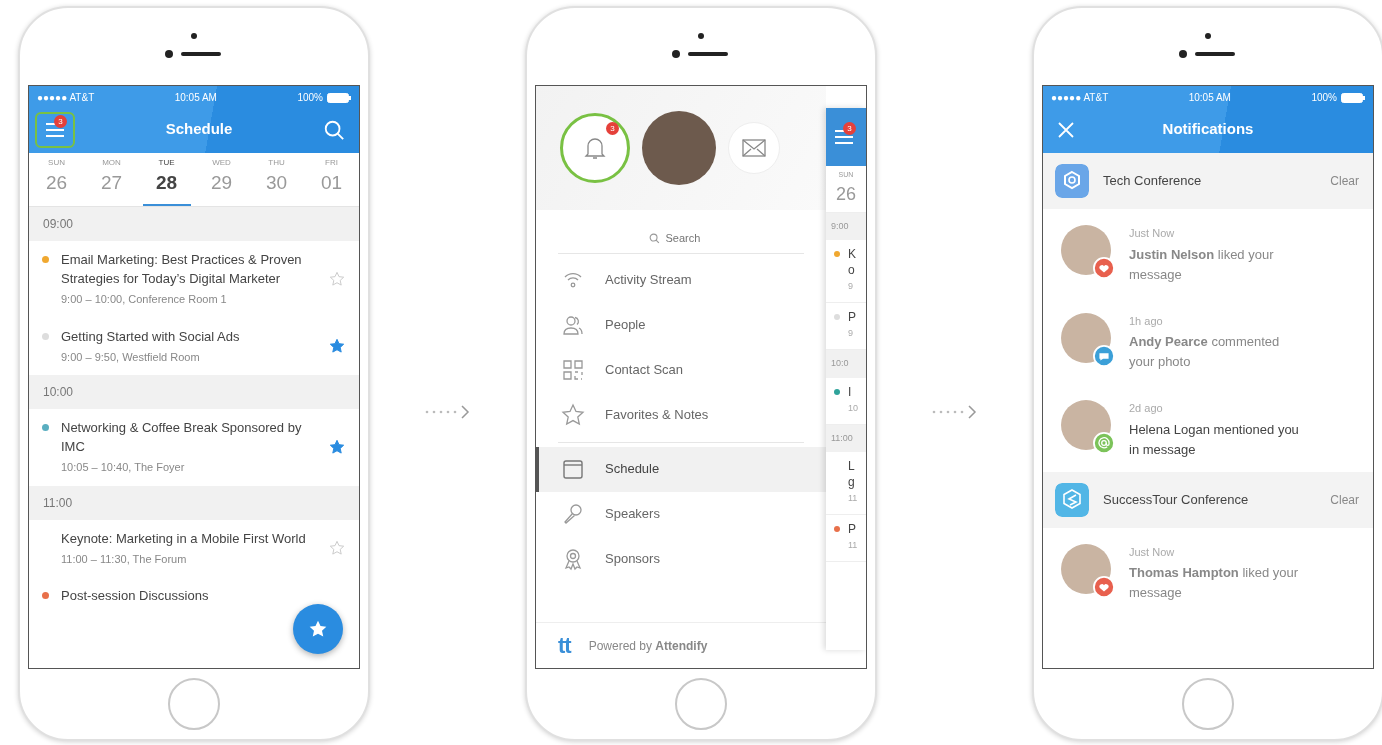 Image resolution: width=1382 pixels, height=745 pixels. I want to click on envelope-icon, so click(754, 148).